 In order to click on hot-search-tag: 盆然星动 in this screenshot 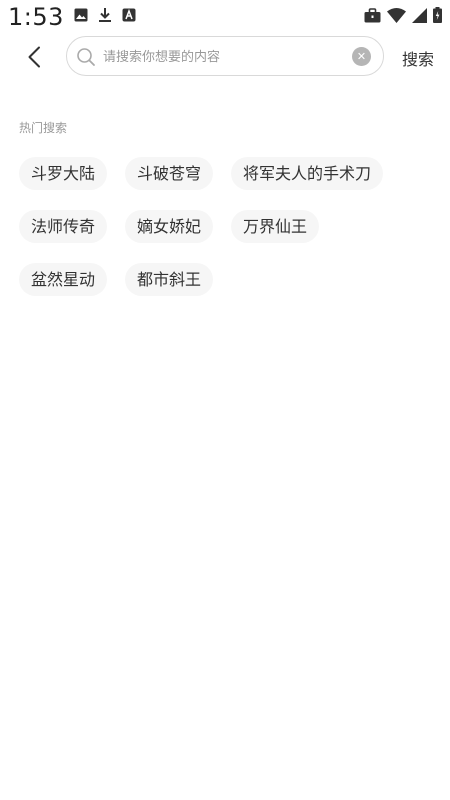, I will do `click(63, 279)`.